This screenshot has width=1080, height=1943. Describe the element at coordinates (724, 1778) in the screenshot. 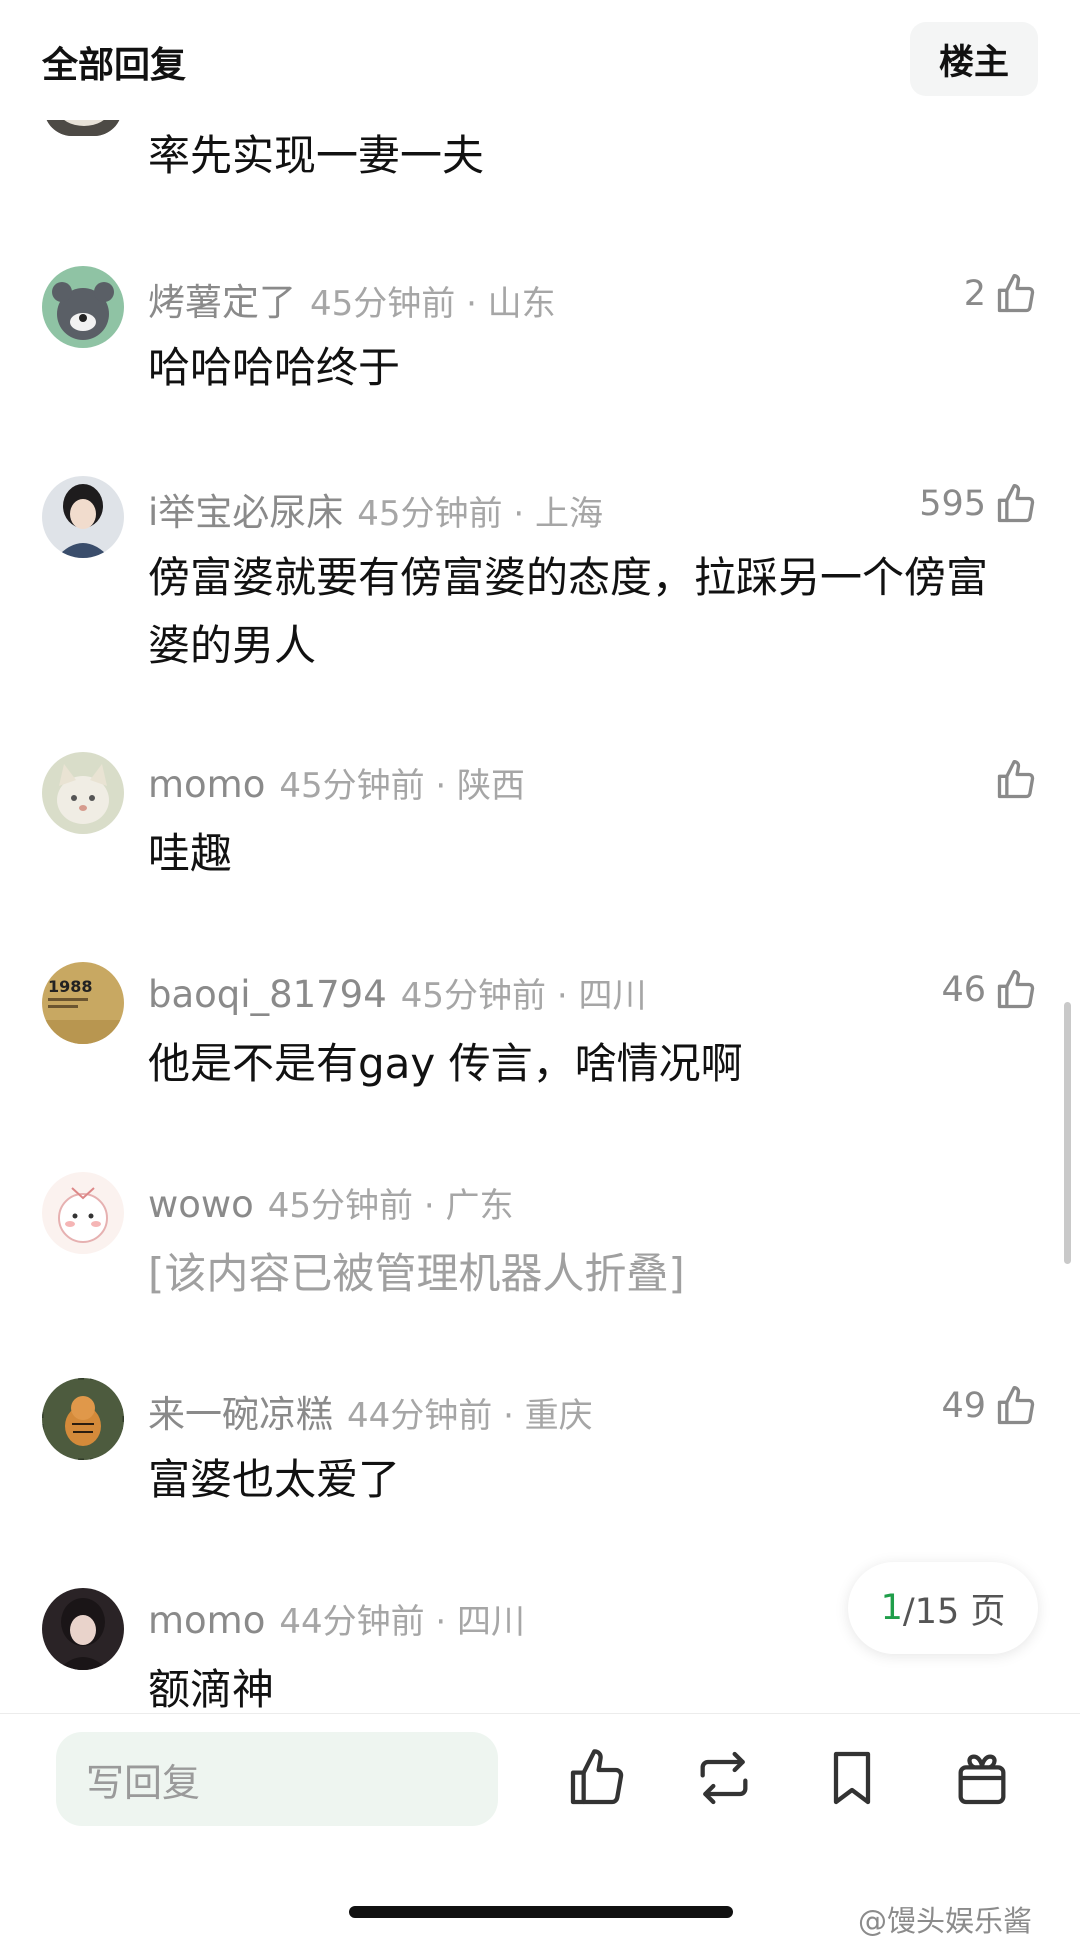

I see `repost-icon` at that location.